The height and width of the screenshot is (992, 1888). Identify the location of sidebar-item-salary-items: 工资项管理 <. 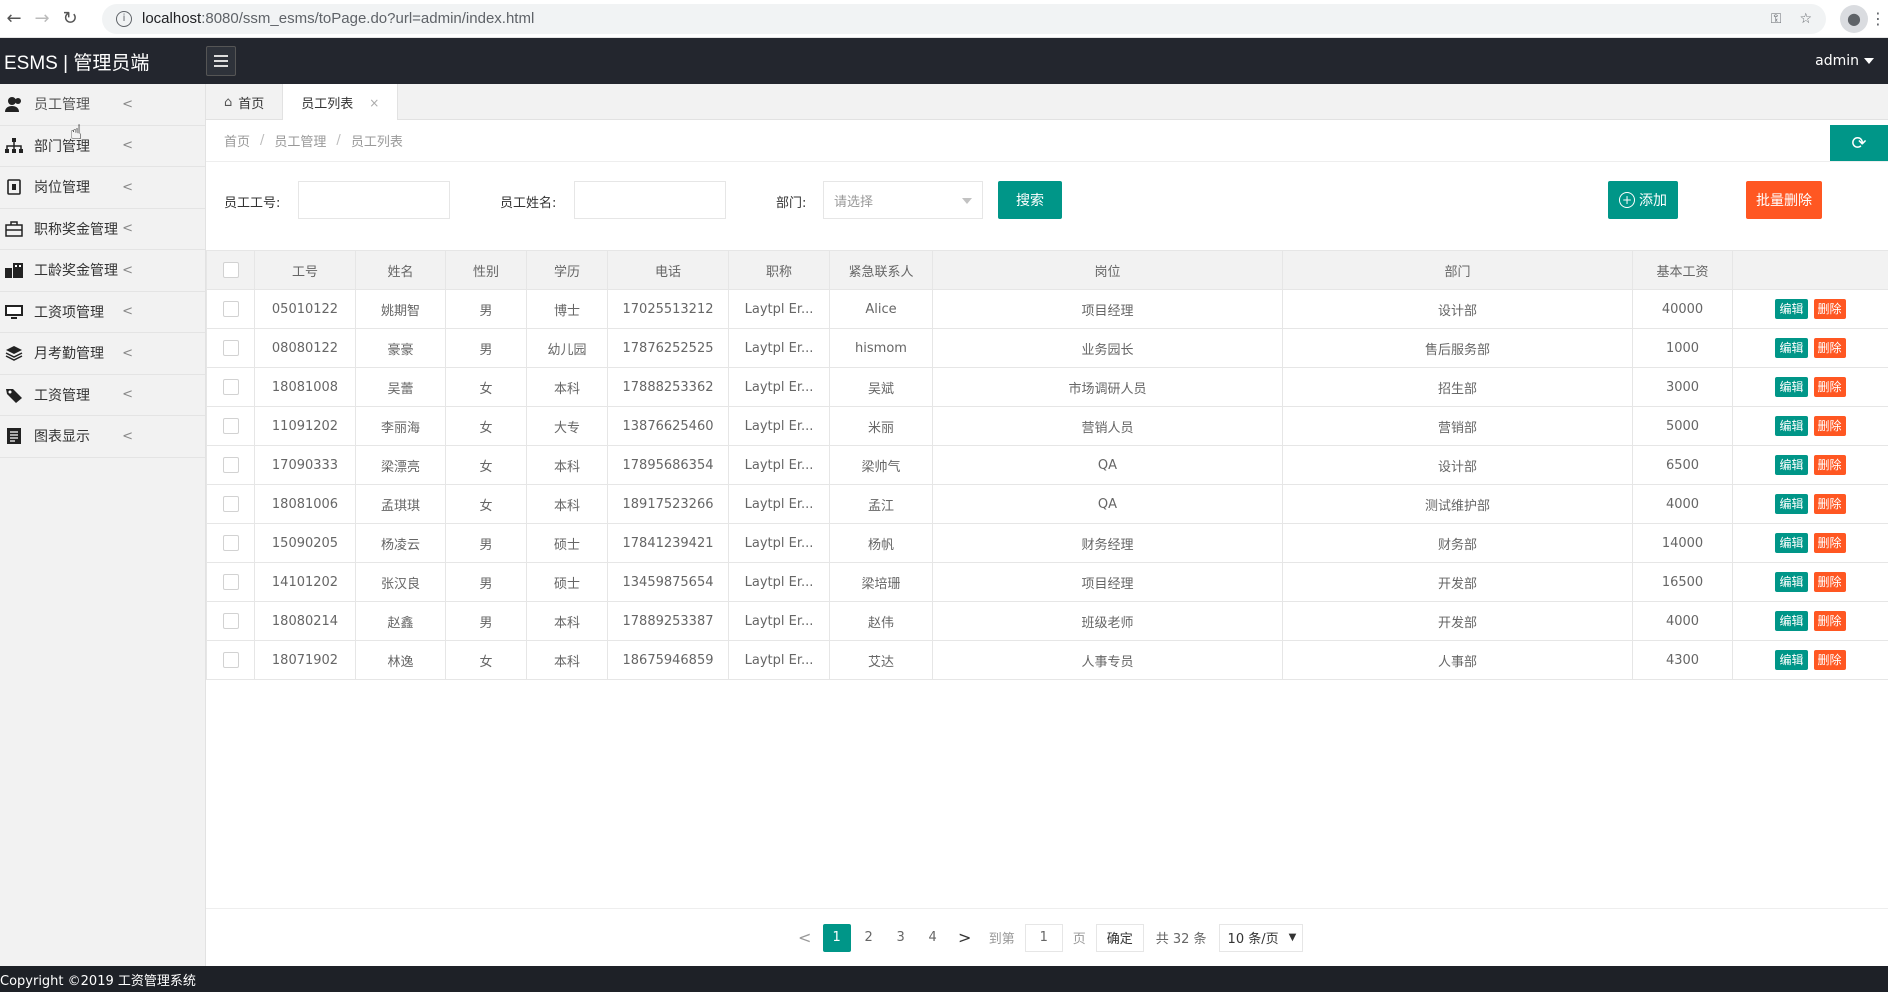
(102, 312).